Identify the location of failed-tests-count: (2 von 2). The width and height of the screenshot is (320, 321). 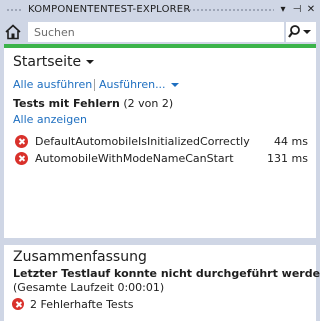
(148, 103).